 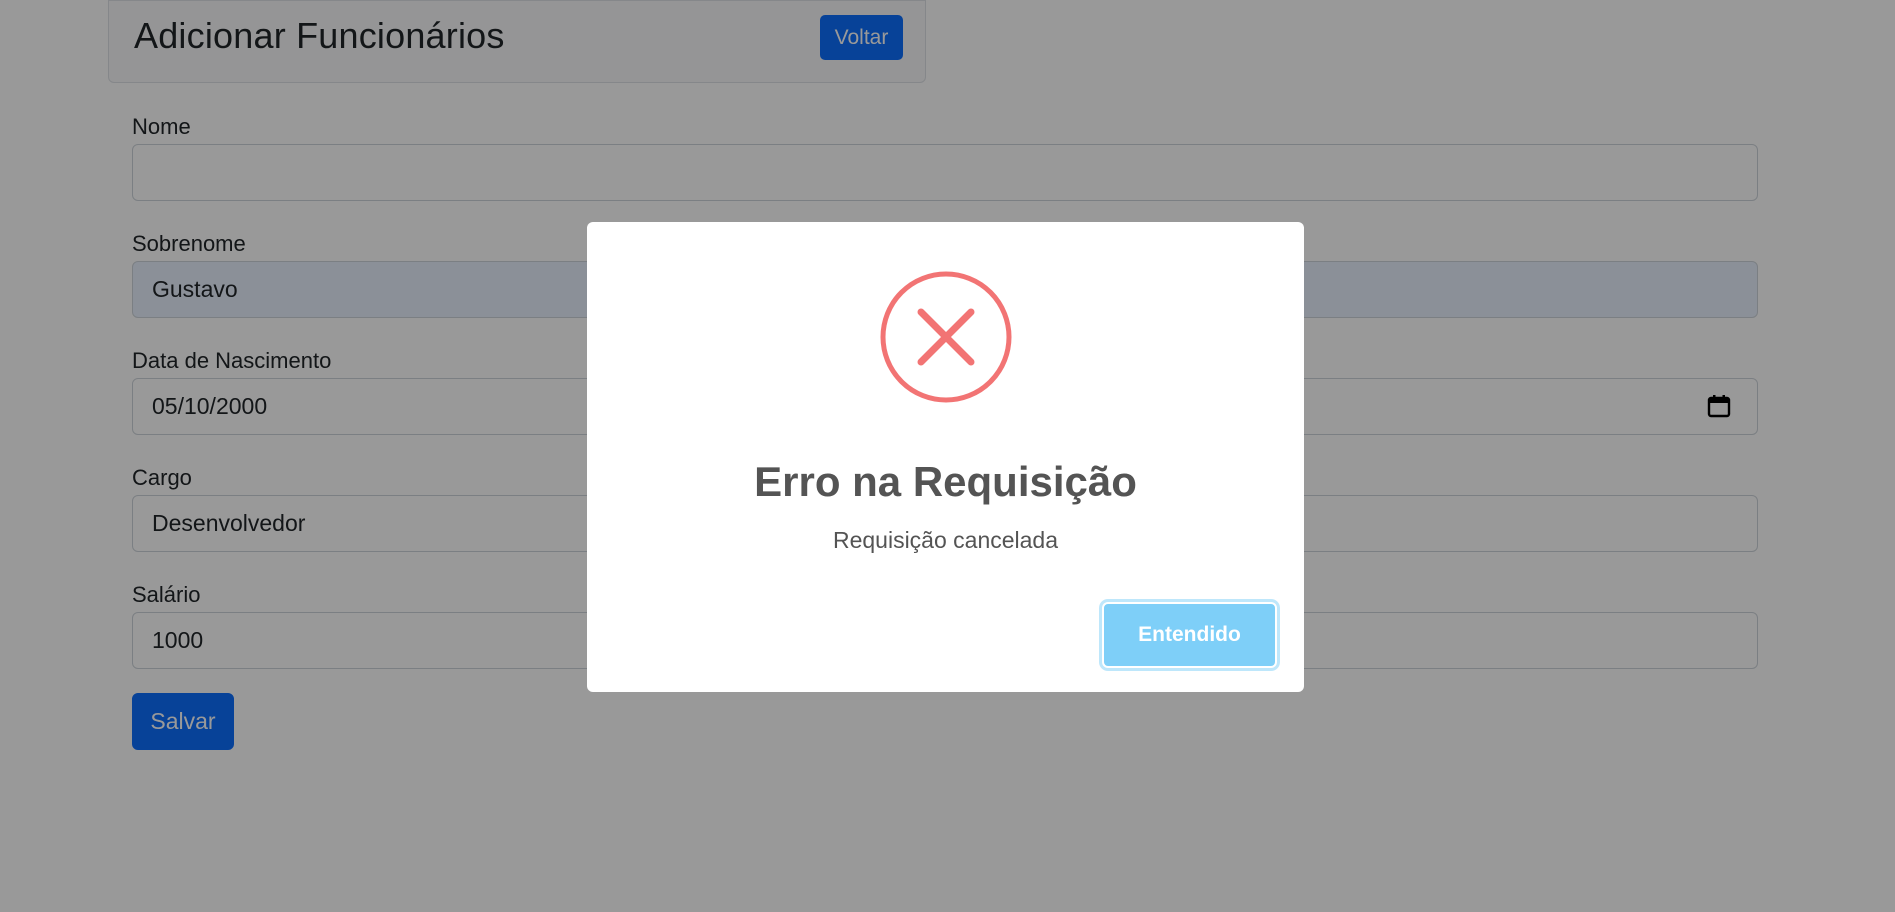 What do you see at coordinates (945, 481) in the screenshot?
I see `dialog-title: Erro na Requisição` at bounding box center [945, 481].